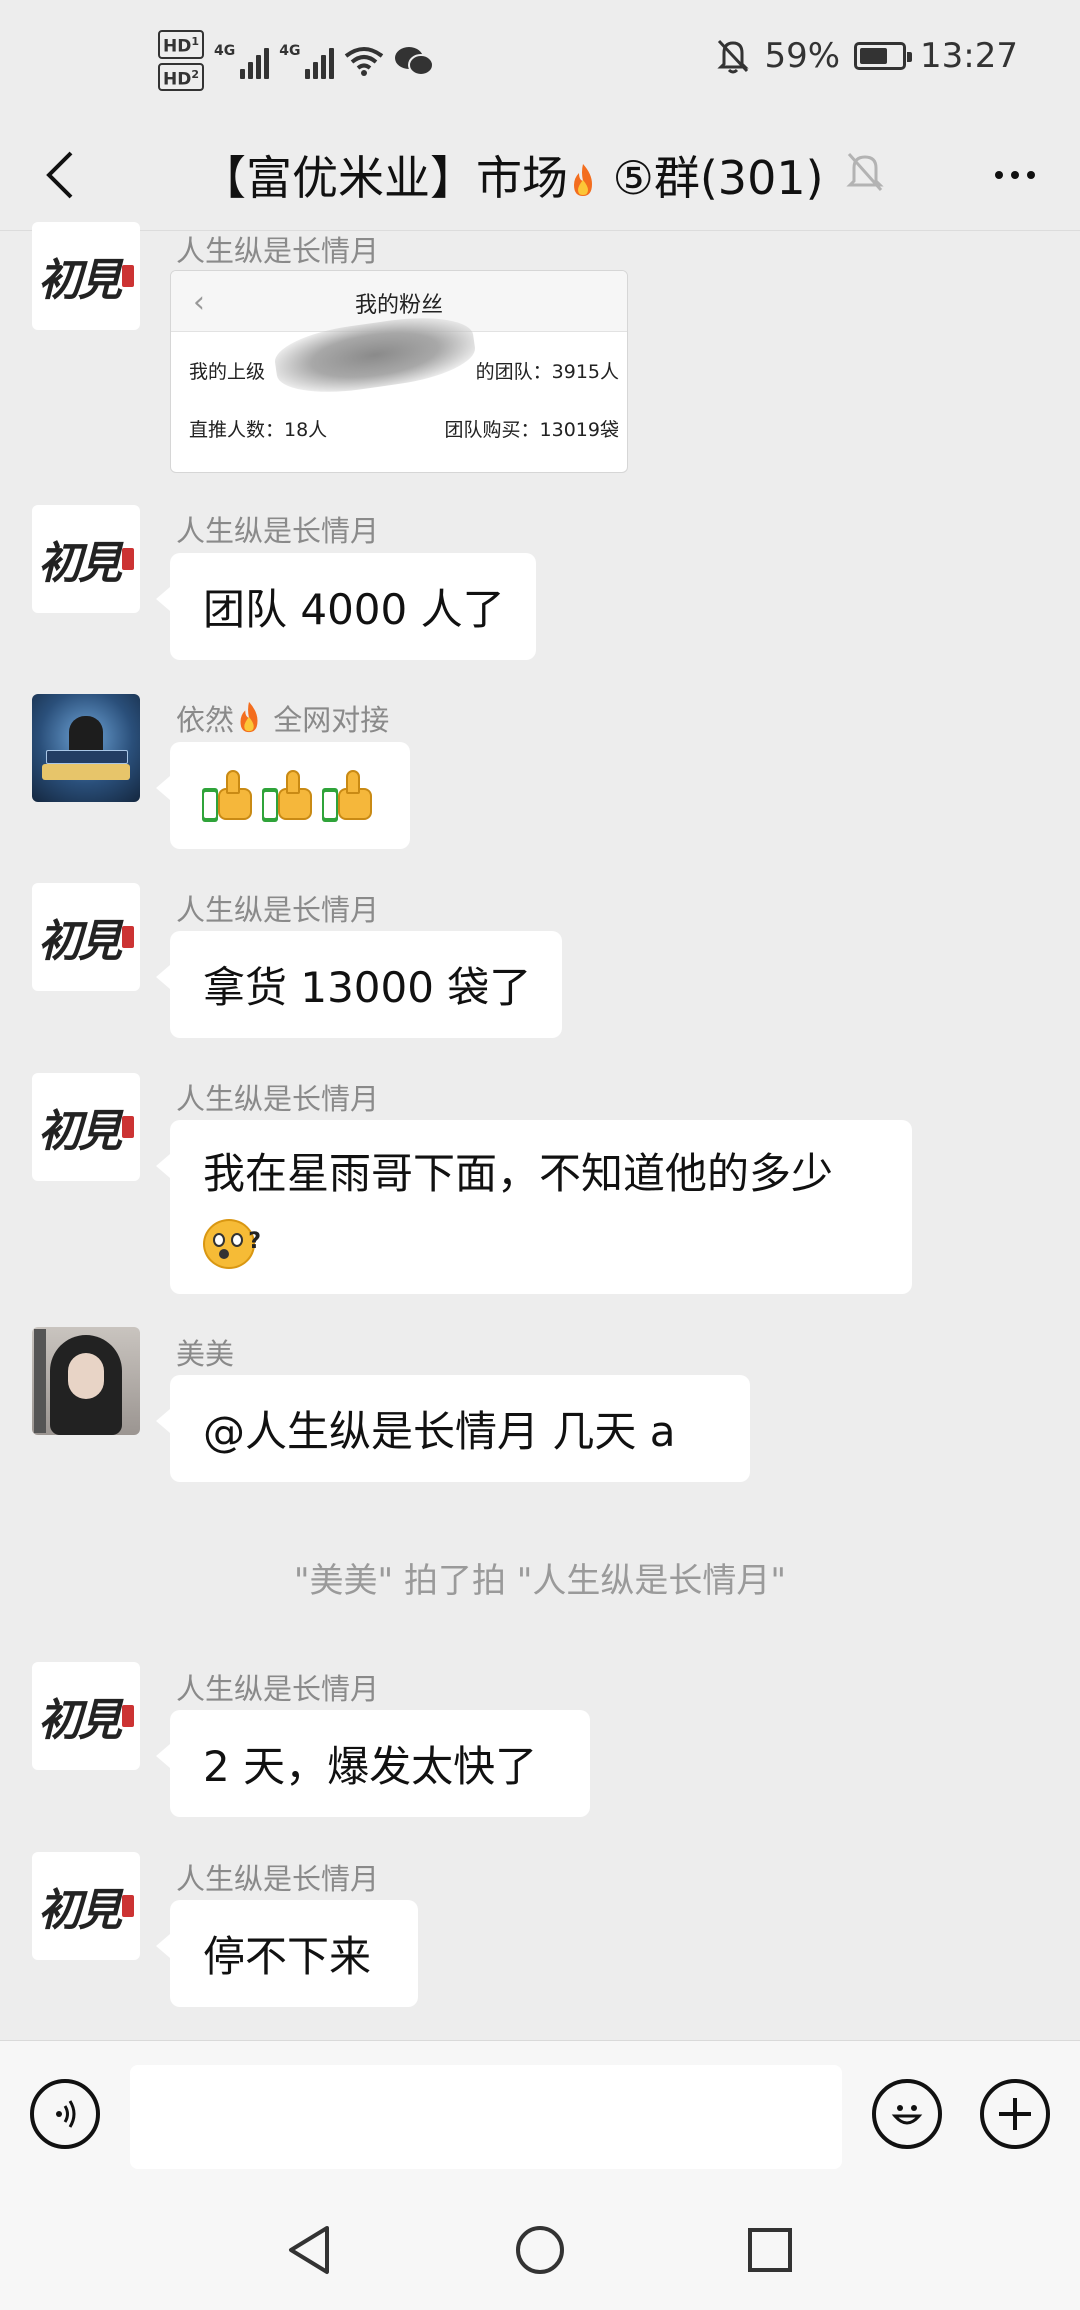 The width and height of the screenshot is (1080, 2310). I want to click on emoji-button, so click(907, 2114).